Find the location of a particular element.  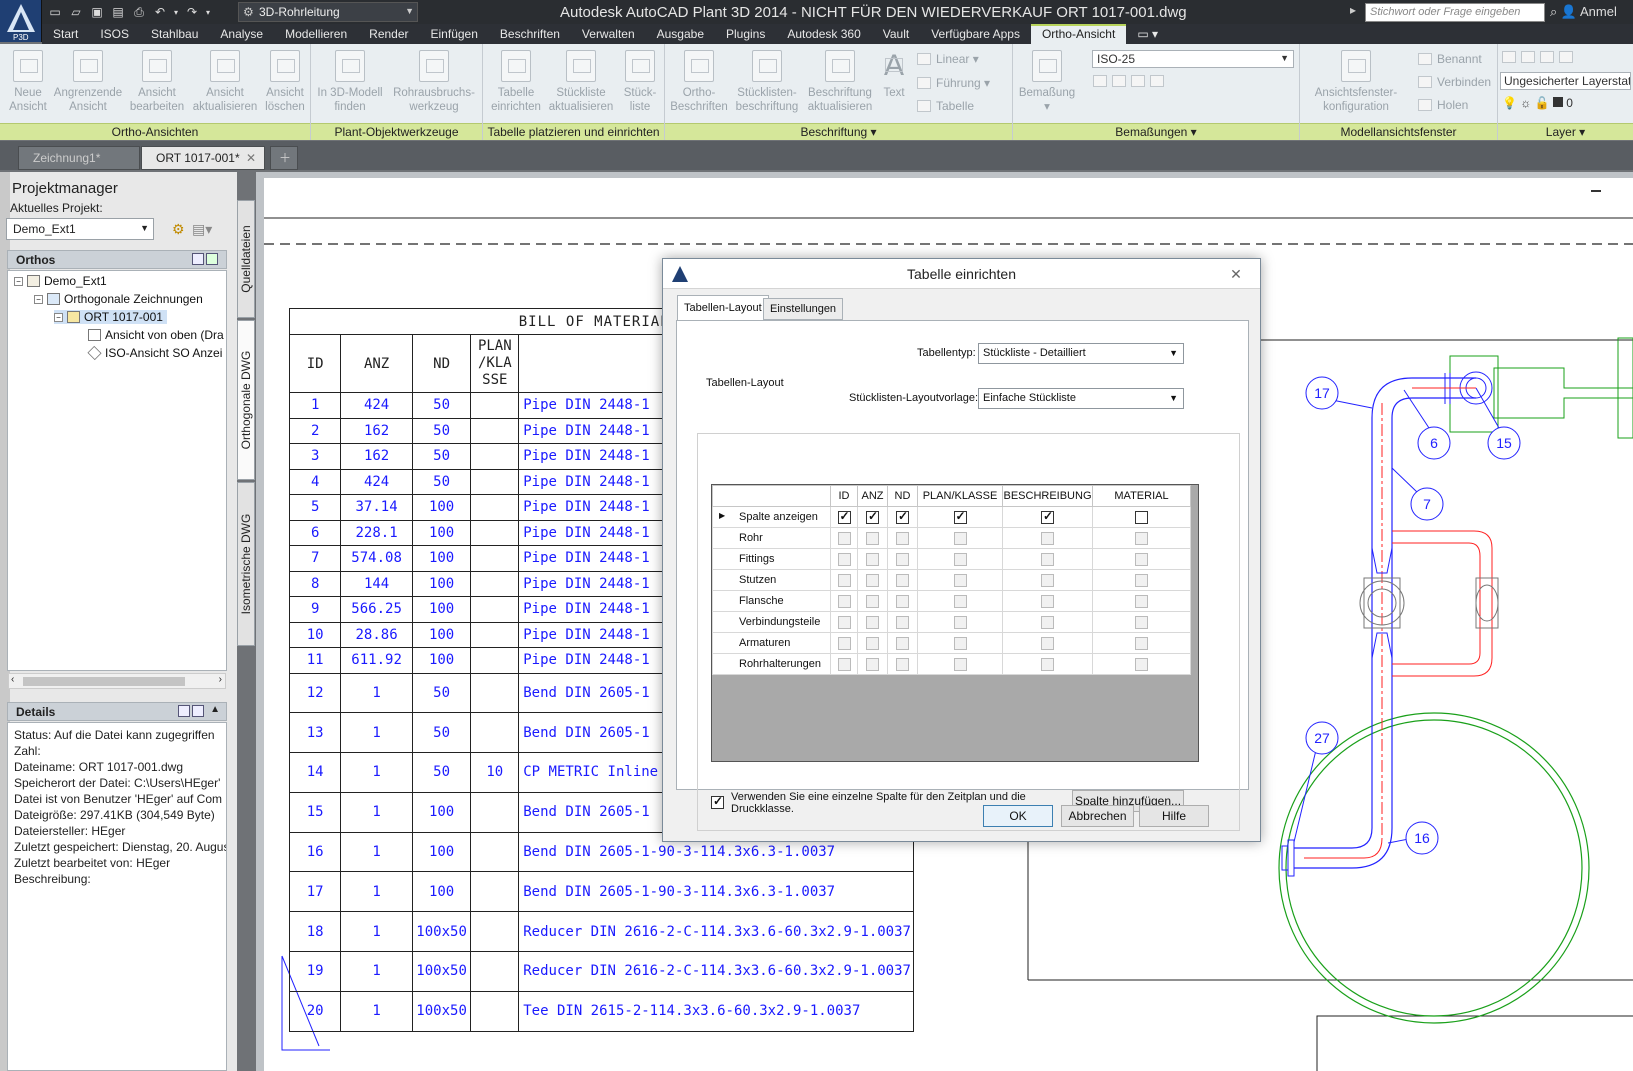

balloon: 27 is located at coordinates (1322, 738).